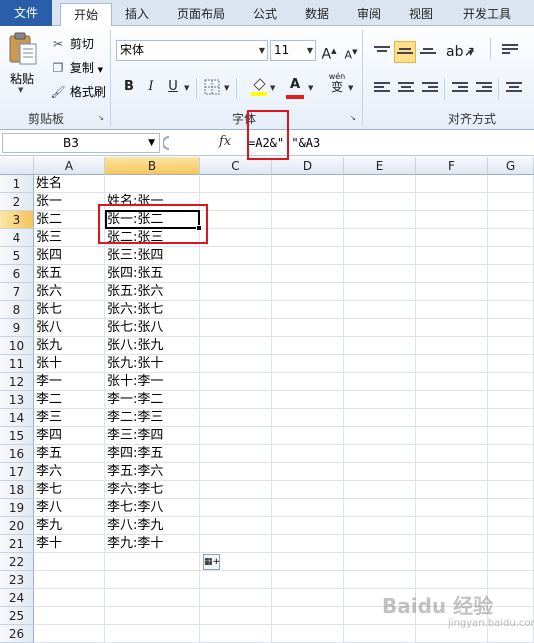 This screenshot has width=534, height=643. I want to click on cell-a9: 张八, so click(69, 328).